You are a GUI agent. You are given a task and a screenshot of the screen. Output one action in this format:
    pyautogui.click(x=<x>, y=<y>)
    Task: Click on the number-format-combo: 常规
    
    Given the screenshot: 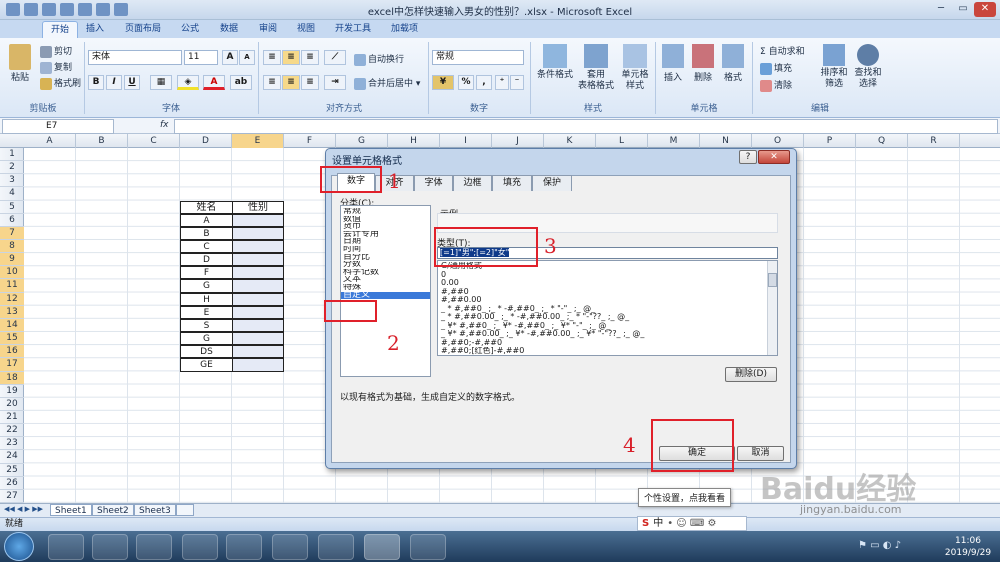 What is the action you would take?
    pyautogui.click(x=478, y=57)
    